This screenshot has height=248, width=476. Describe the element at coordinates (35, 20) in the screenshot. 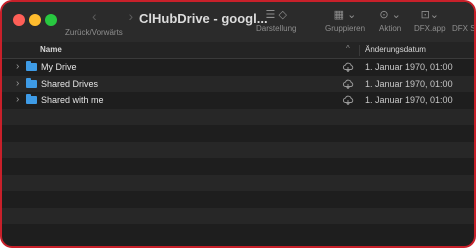

I see `minimize-window-button` at that location.